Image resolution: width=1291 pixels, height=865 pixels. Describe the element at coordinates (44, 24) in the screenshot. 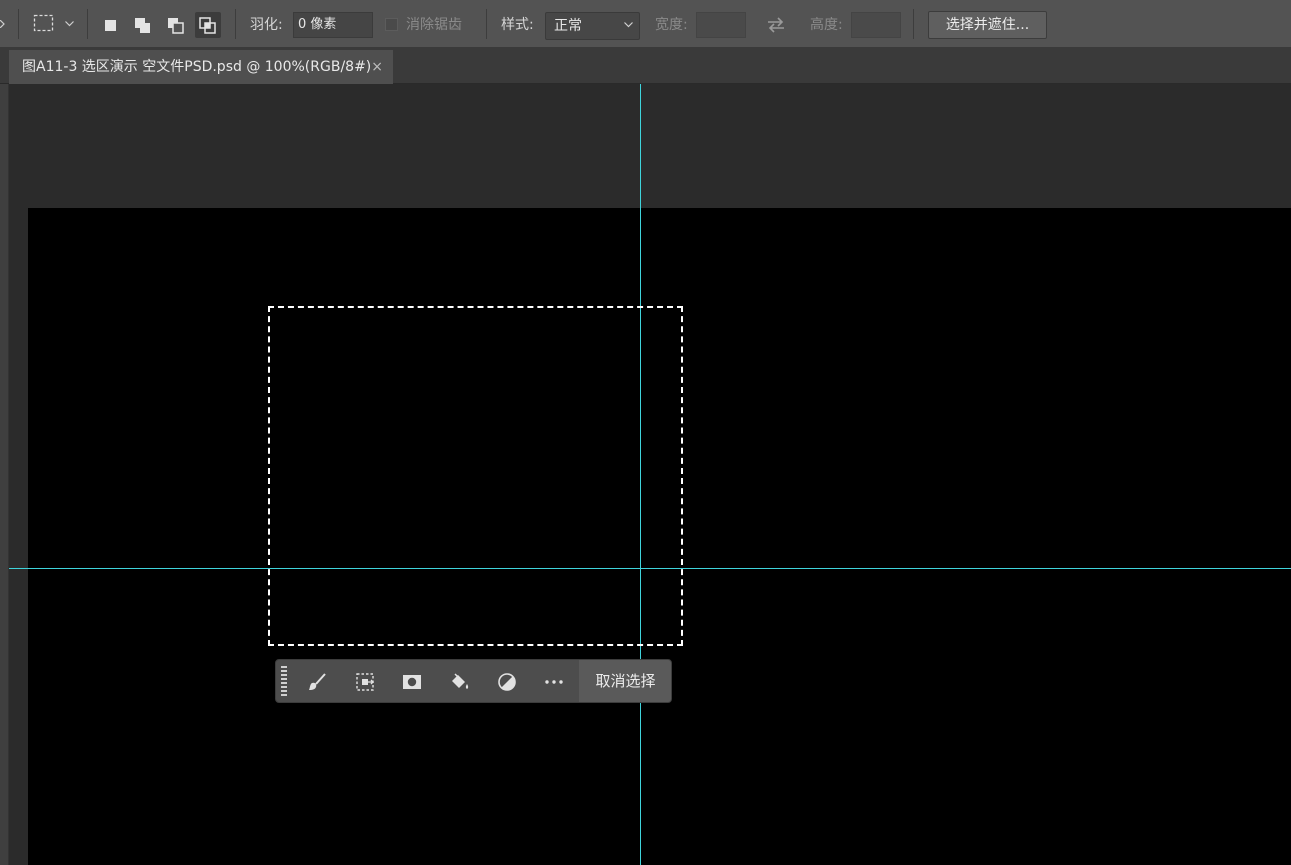

I see `rectangular-marquee-icon` at that location.